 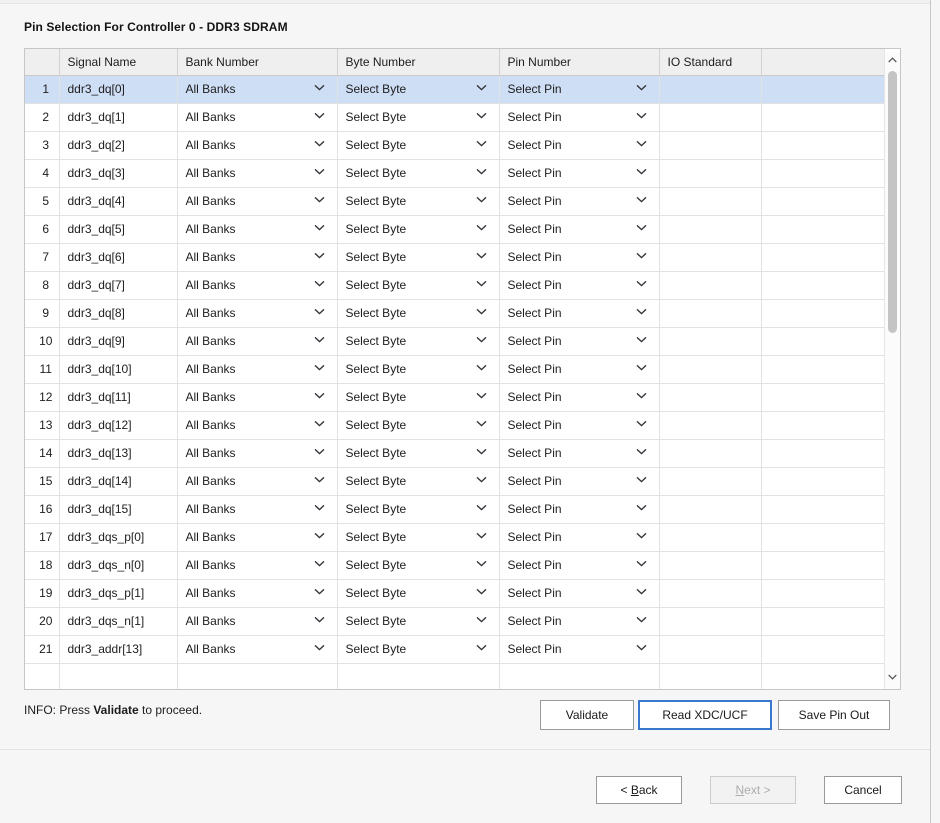 I want to click on signal-name-cell: ddr3_dq[1], so click(x=118, y=117).